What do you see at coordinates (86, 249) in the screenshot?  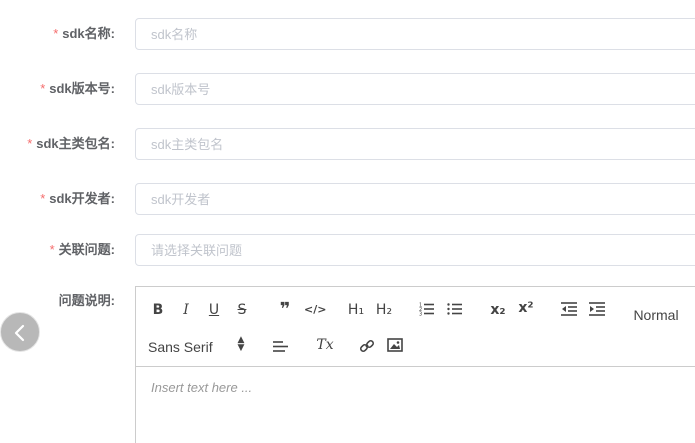 I see `related-issue-label-text: 关联问题:` at bounding box center [86, 249].